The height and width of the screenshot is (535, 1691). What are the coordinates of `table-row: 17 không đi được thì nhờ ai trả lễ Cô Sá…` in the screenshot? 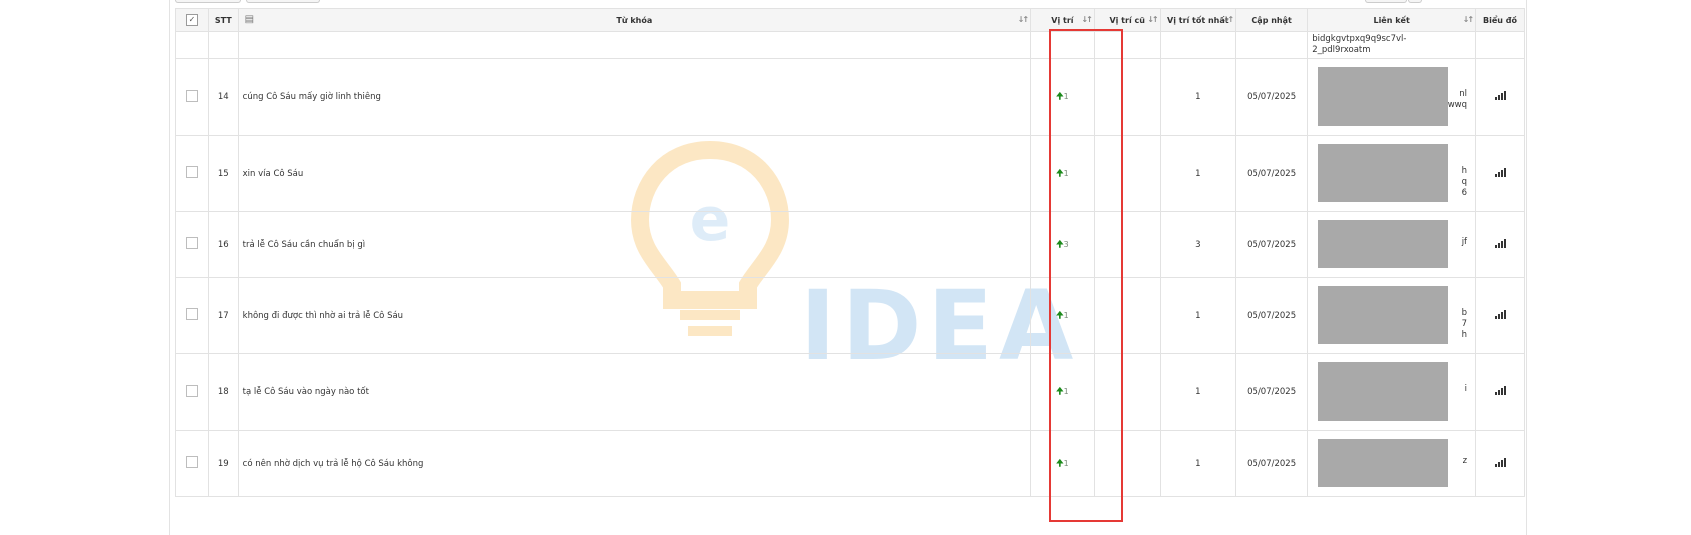 It's located at (850, 315).